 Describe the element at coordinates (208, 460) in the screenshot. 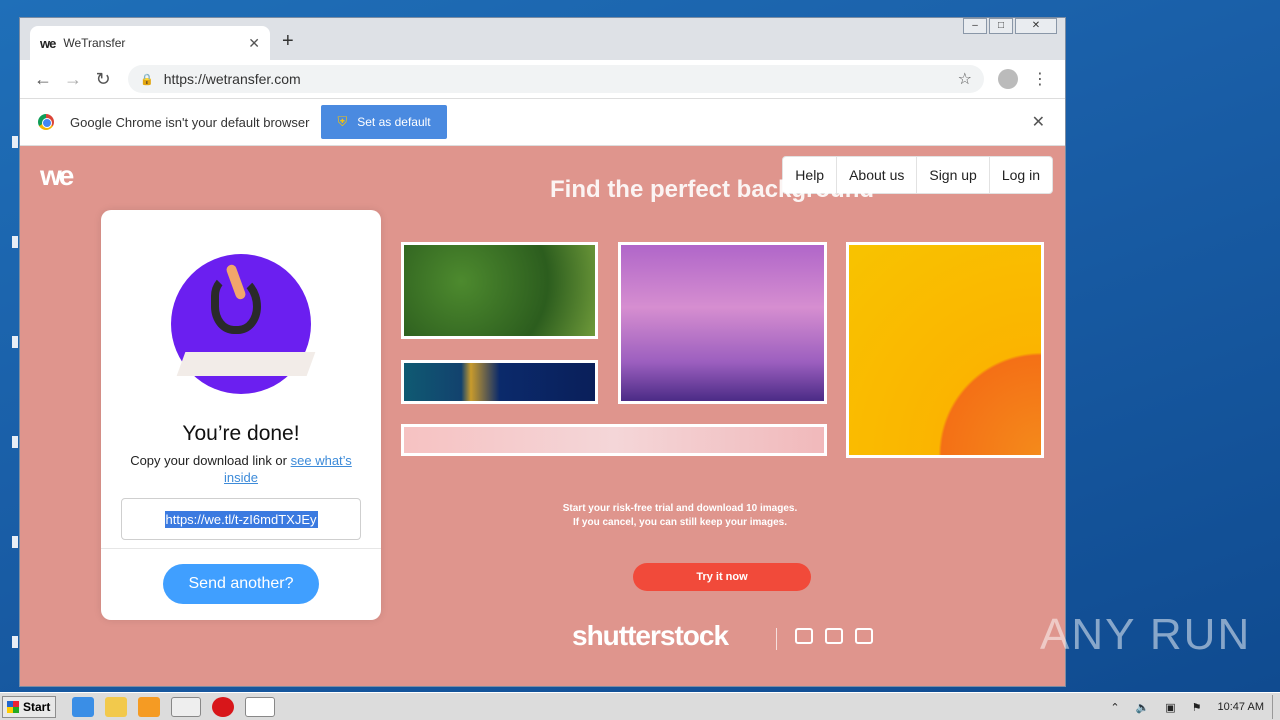

I see `done-desc-text: Copy your download link or` at that location.